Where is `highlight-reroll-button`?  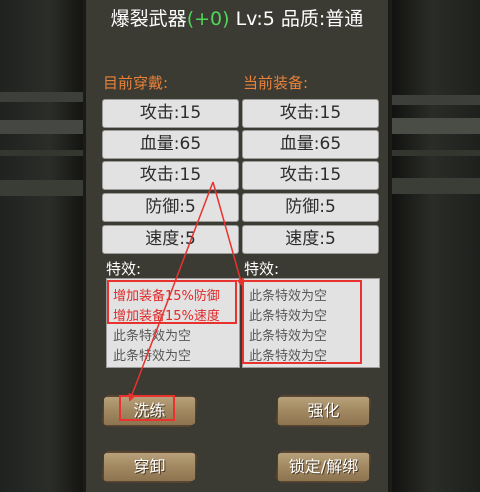 highlight-reroll-button is located at coordinates (147, 408).